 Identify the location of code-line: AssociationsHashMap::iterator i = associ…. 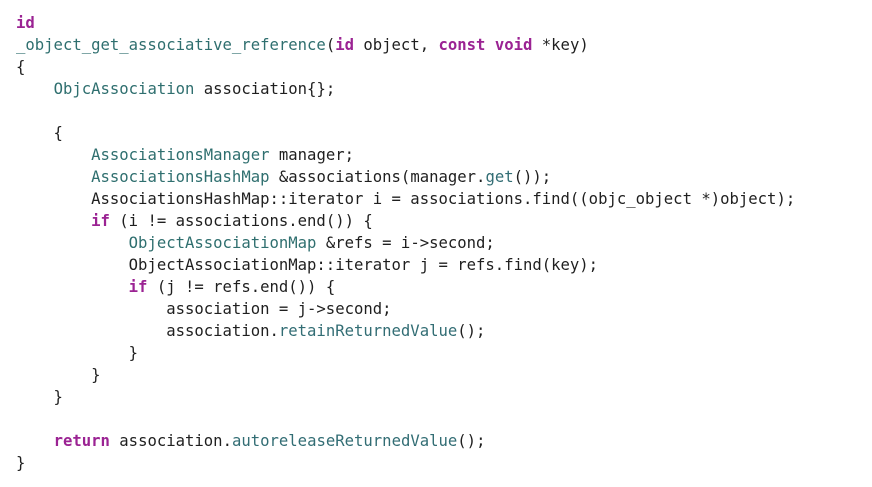
(441, 199).